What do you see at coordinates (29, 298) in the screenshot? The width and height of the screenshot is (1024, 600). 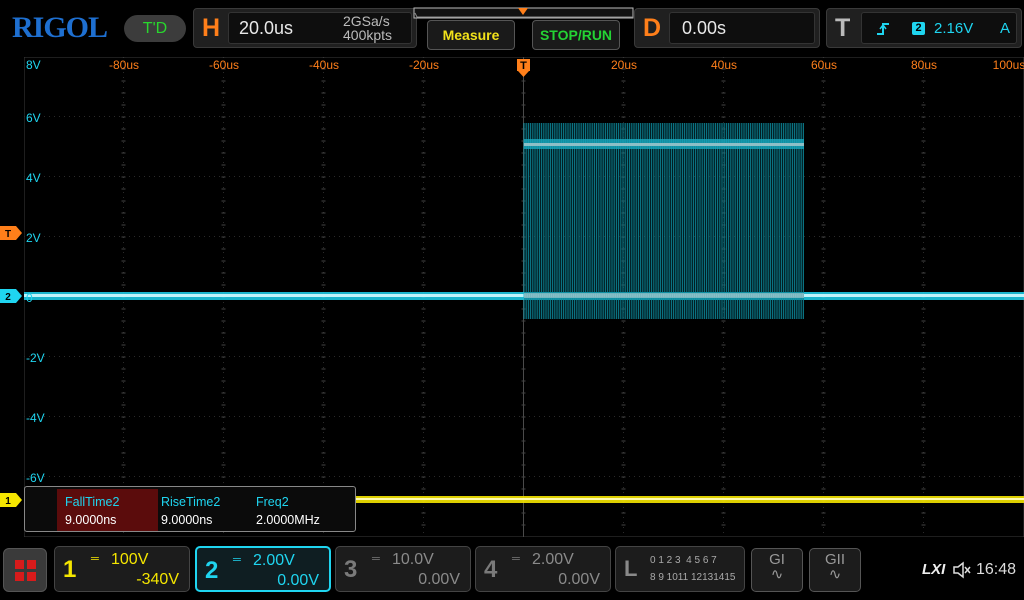 I see `voltage-axis-label: 0` at bounding box center [29, 298].